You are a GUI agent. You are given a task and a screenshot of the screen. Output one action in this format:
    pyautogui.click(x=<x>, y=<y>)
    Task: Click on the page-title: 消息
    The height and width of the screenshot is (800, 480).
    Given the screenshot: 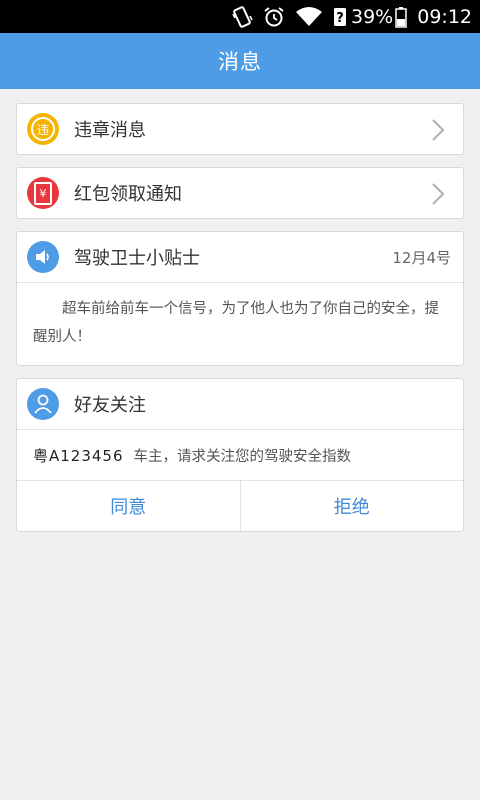 What is the action you would take?
    pyautogui.click(x=240, y=62)
    